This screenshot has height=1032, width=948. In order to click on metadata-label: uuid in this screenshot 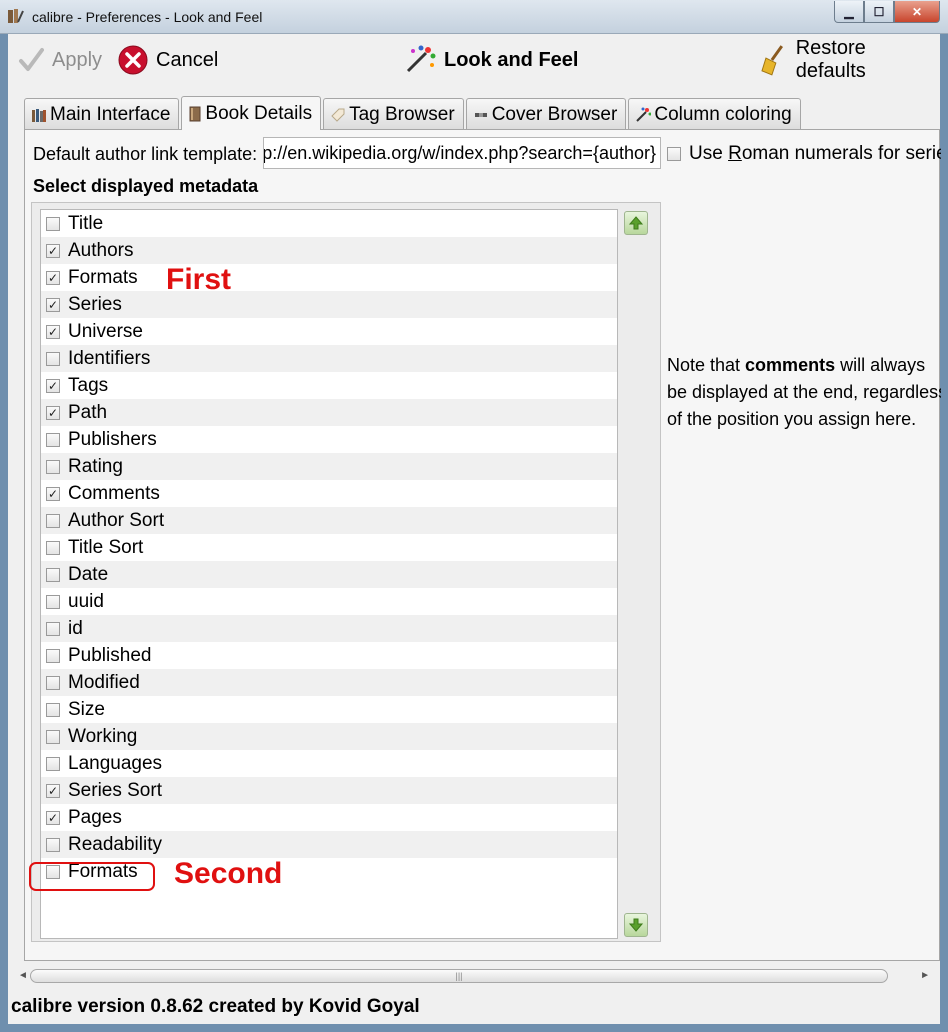, I will do `click(86, 601)`.